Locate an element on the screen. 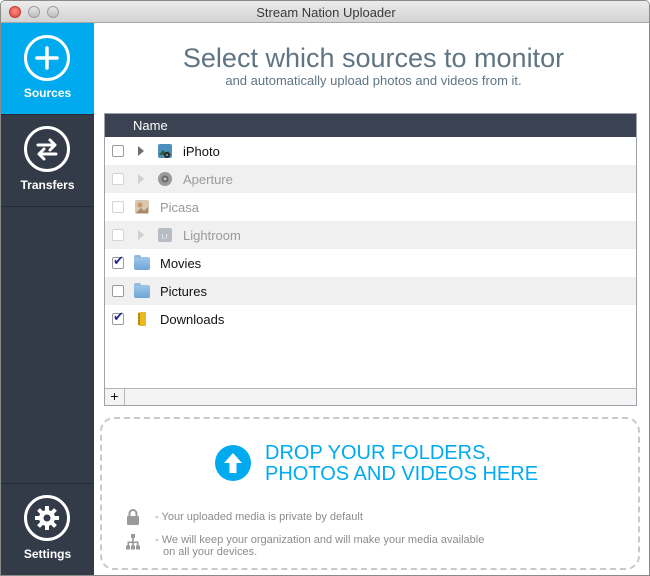 The image size is (650, 576). source-label: Downloads is located at coordinates (192, 319).